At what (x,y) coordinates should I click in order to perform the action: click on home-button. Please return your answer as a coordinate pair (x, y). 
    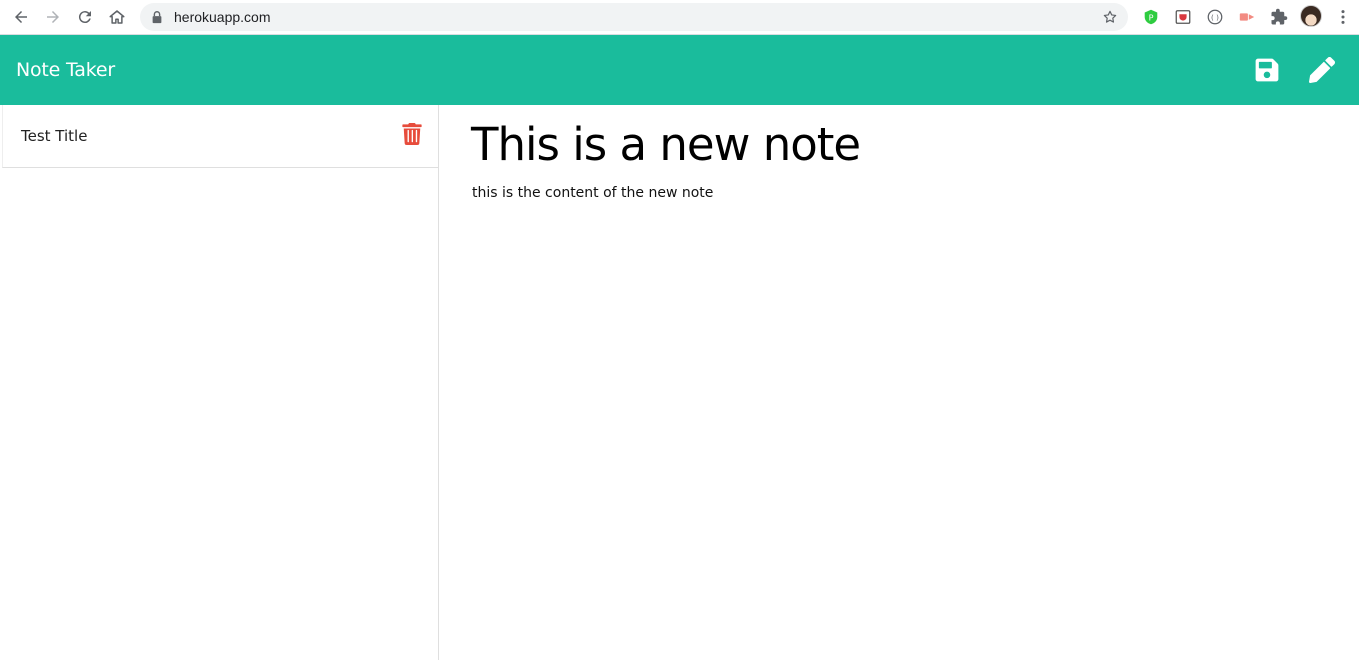
    Looking at the image, I should click on (117, 17).